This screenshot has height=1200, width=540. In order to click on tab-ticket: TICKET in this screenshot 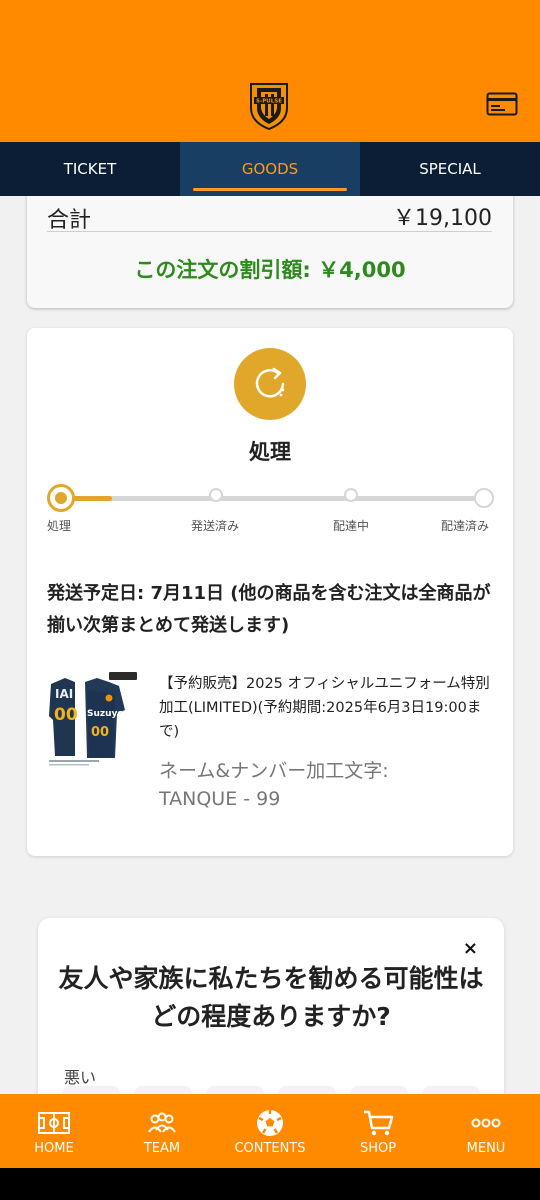, I will do `click(90, 169)`.